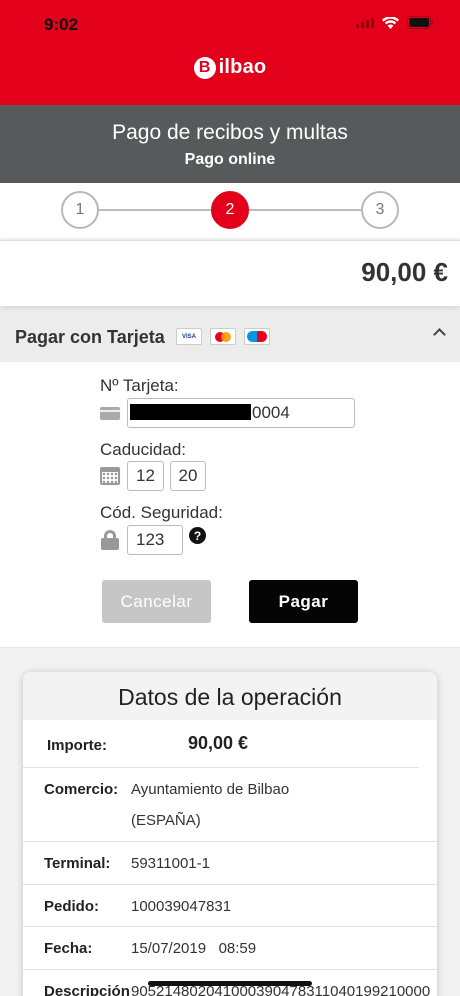 The image size is (460, 996). What do you see at coordinates (143, 449) in the screenshot?
I see `expiry-label: Caducidad:` at bounding box center [143, 449].